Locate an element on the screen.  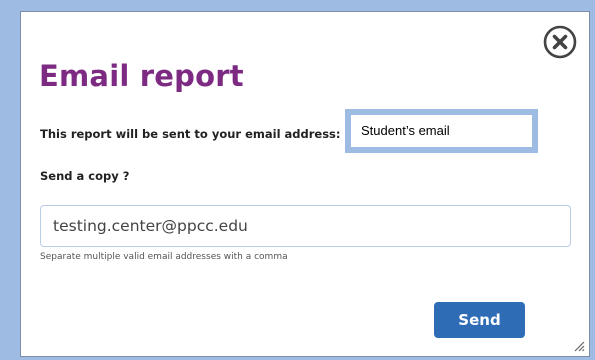
copy-email-input is located at coordinates (305, 226).